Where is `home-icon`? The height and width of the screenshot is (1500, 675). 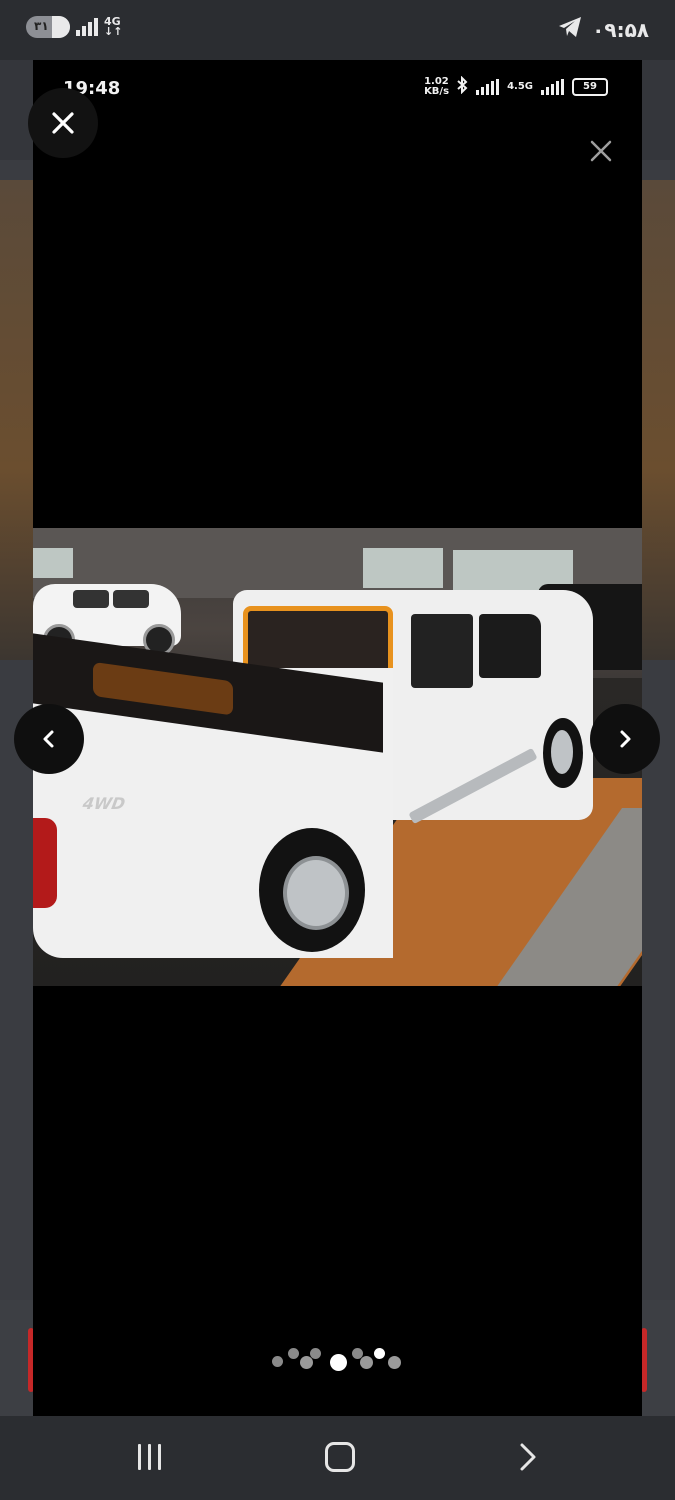
home-icon is located at coordinates (340, 1457).